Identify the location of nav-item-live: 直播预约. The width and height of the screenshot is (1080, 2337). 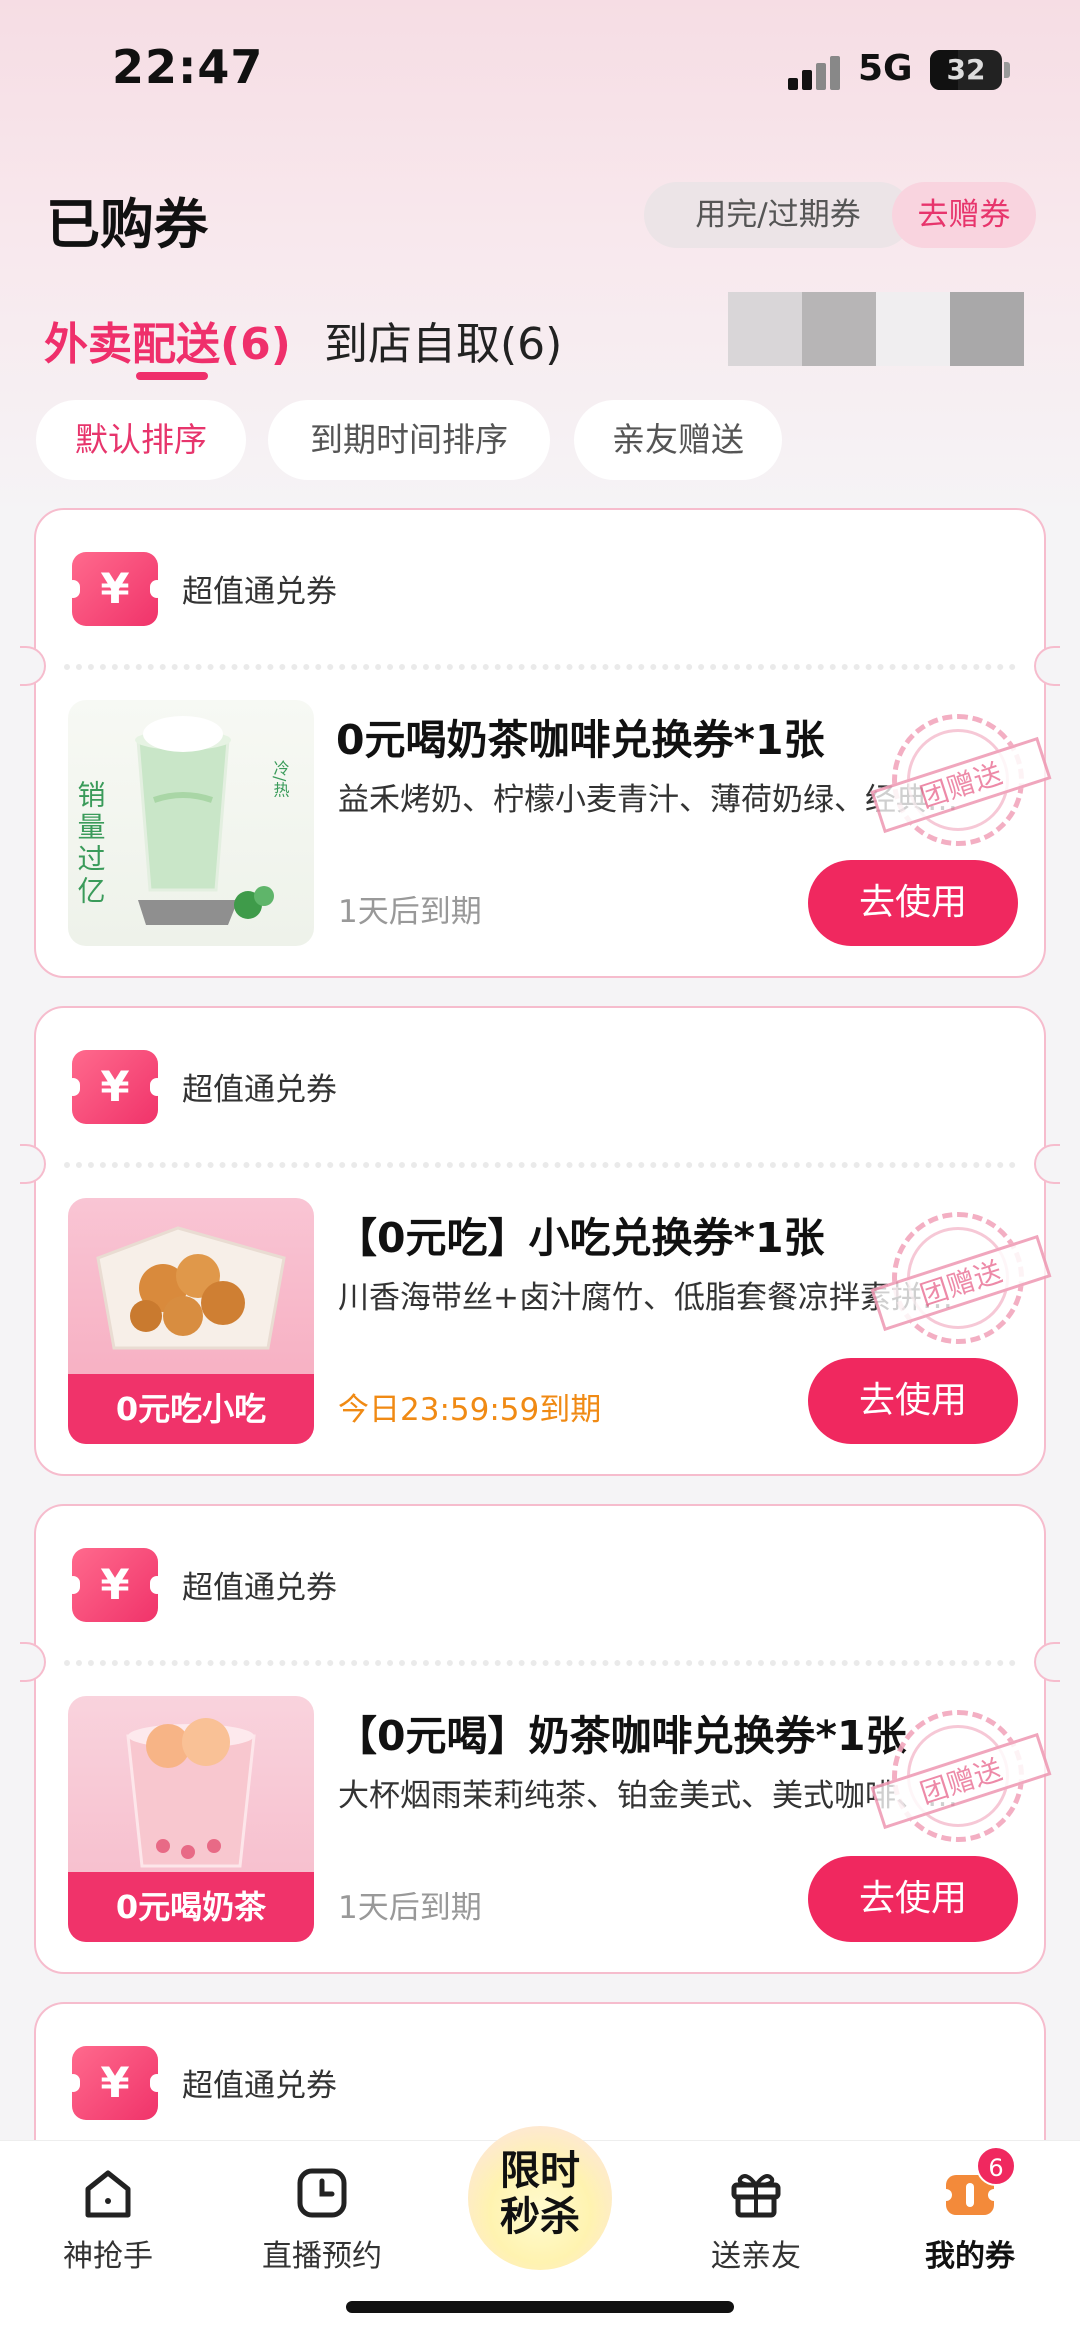
(322, 2223).